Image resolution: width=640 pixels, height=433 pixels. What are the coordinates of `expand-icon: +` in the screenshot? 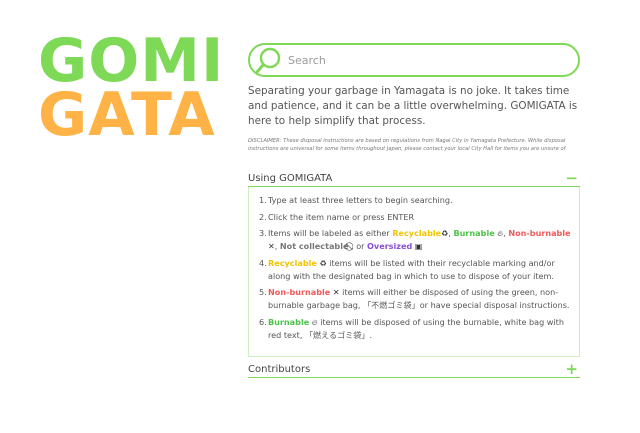 It's located at (571, 369).